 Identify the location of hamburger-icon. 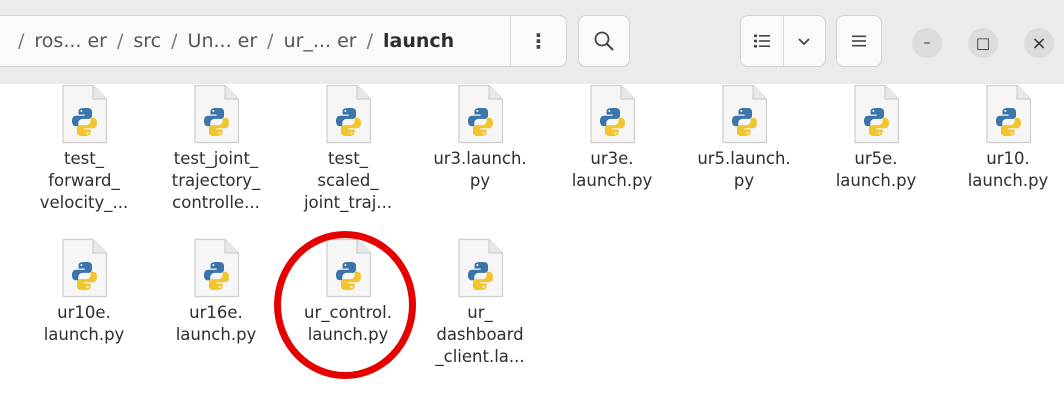
(859, 41).